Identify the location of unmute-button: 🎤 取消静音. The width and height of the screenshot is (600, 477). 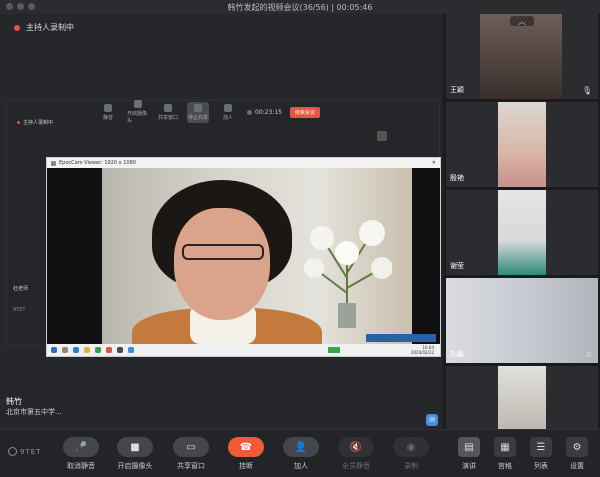
(81, 454).